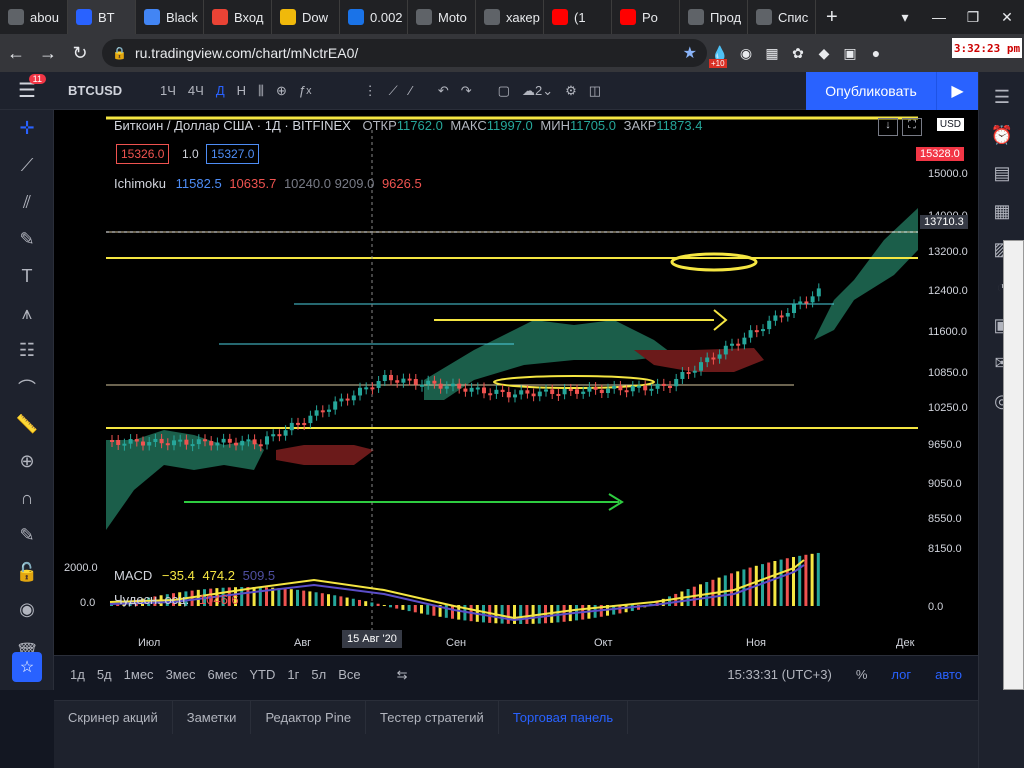 The width and height of the screenshot is (1024, 768). I want to click on range-button: 5л, so click(318, 674).